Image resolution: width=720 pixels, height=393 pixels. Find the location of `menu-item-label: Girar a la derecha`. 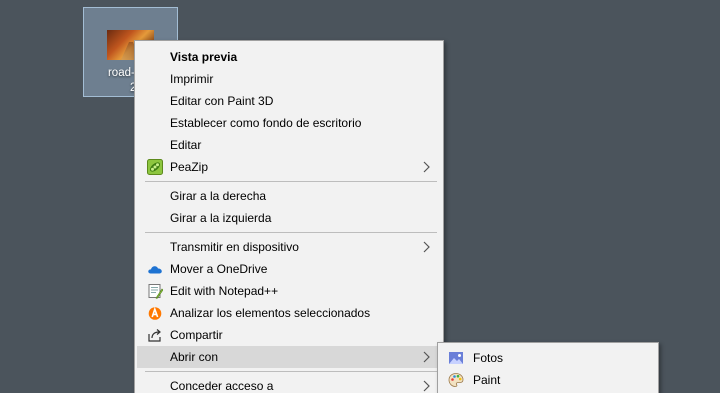

menu-item-label: Girar a la derecha is located at coordinates (218, 196).